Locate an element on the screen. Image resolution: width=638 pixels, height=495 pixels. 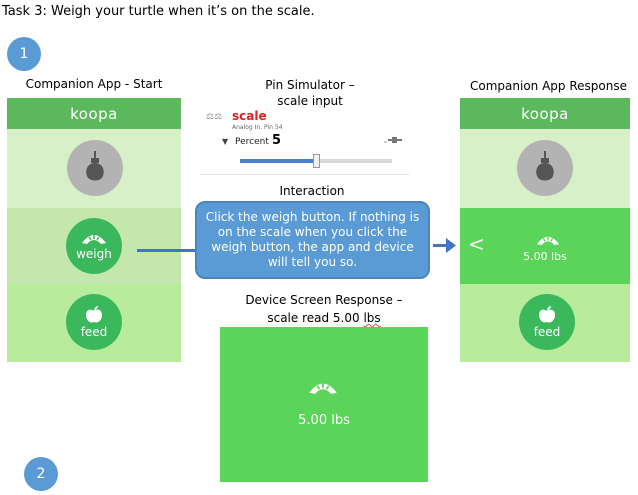
weigh-row: weigh is located at coordinates (94, 246).